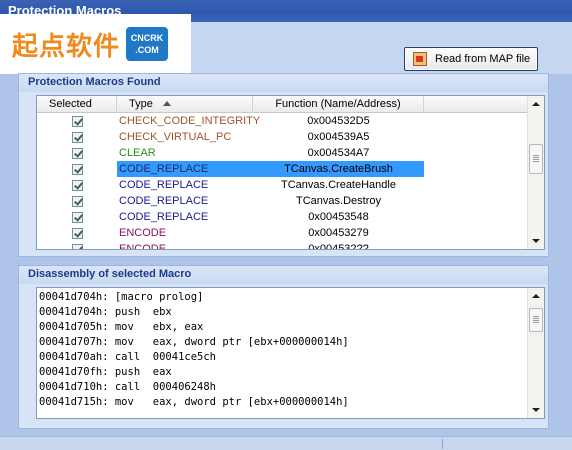 The image size is (572, 450). I want to click on table-row: ENCODE 0x00453279, so click(282, 233).